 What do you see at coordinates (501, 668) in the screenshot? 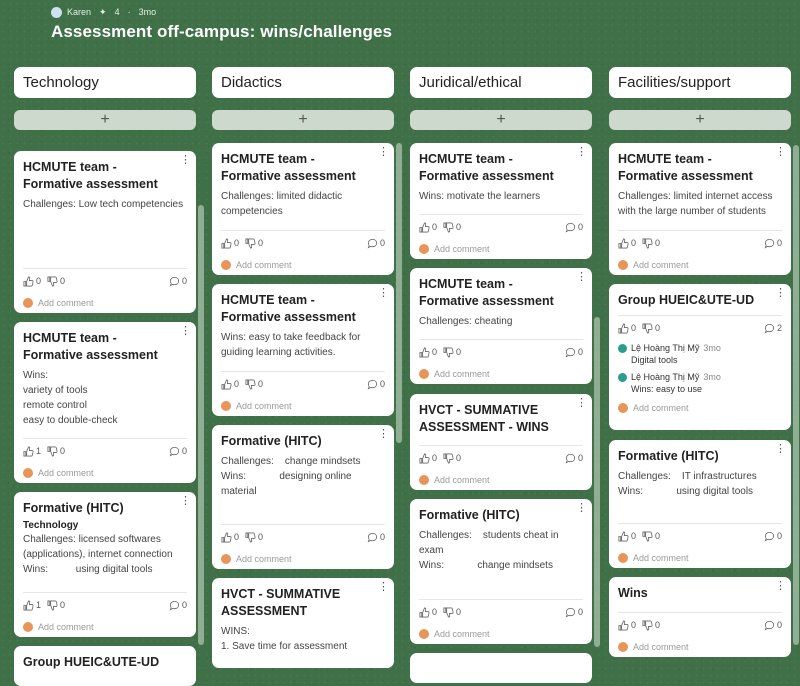
I see `post-card-partial` at bounding box center [501, 668].